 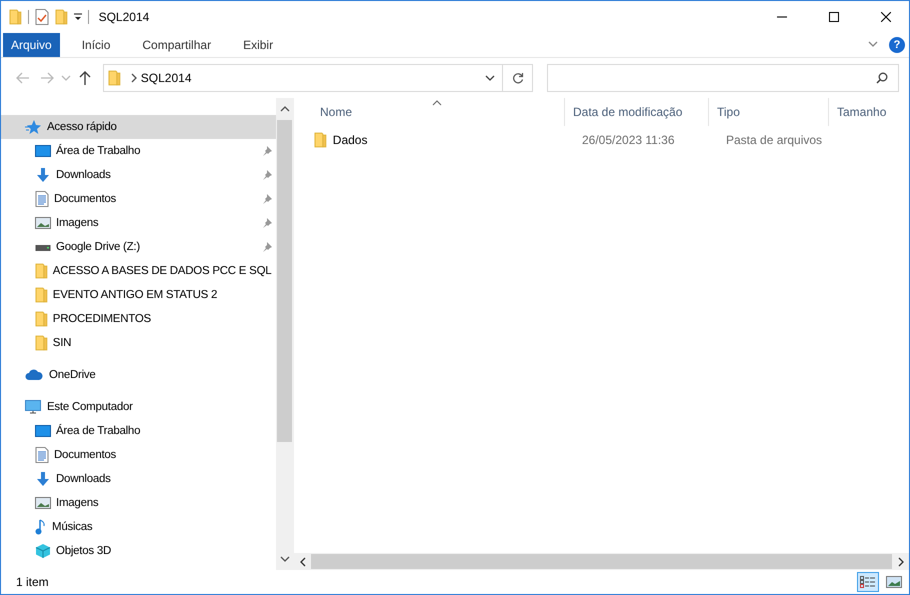 I want to click on details-view-button, so click(x=868, y=582).